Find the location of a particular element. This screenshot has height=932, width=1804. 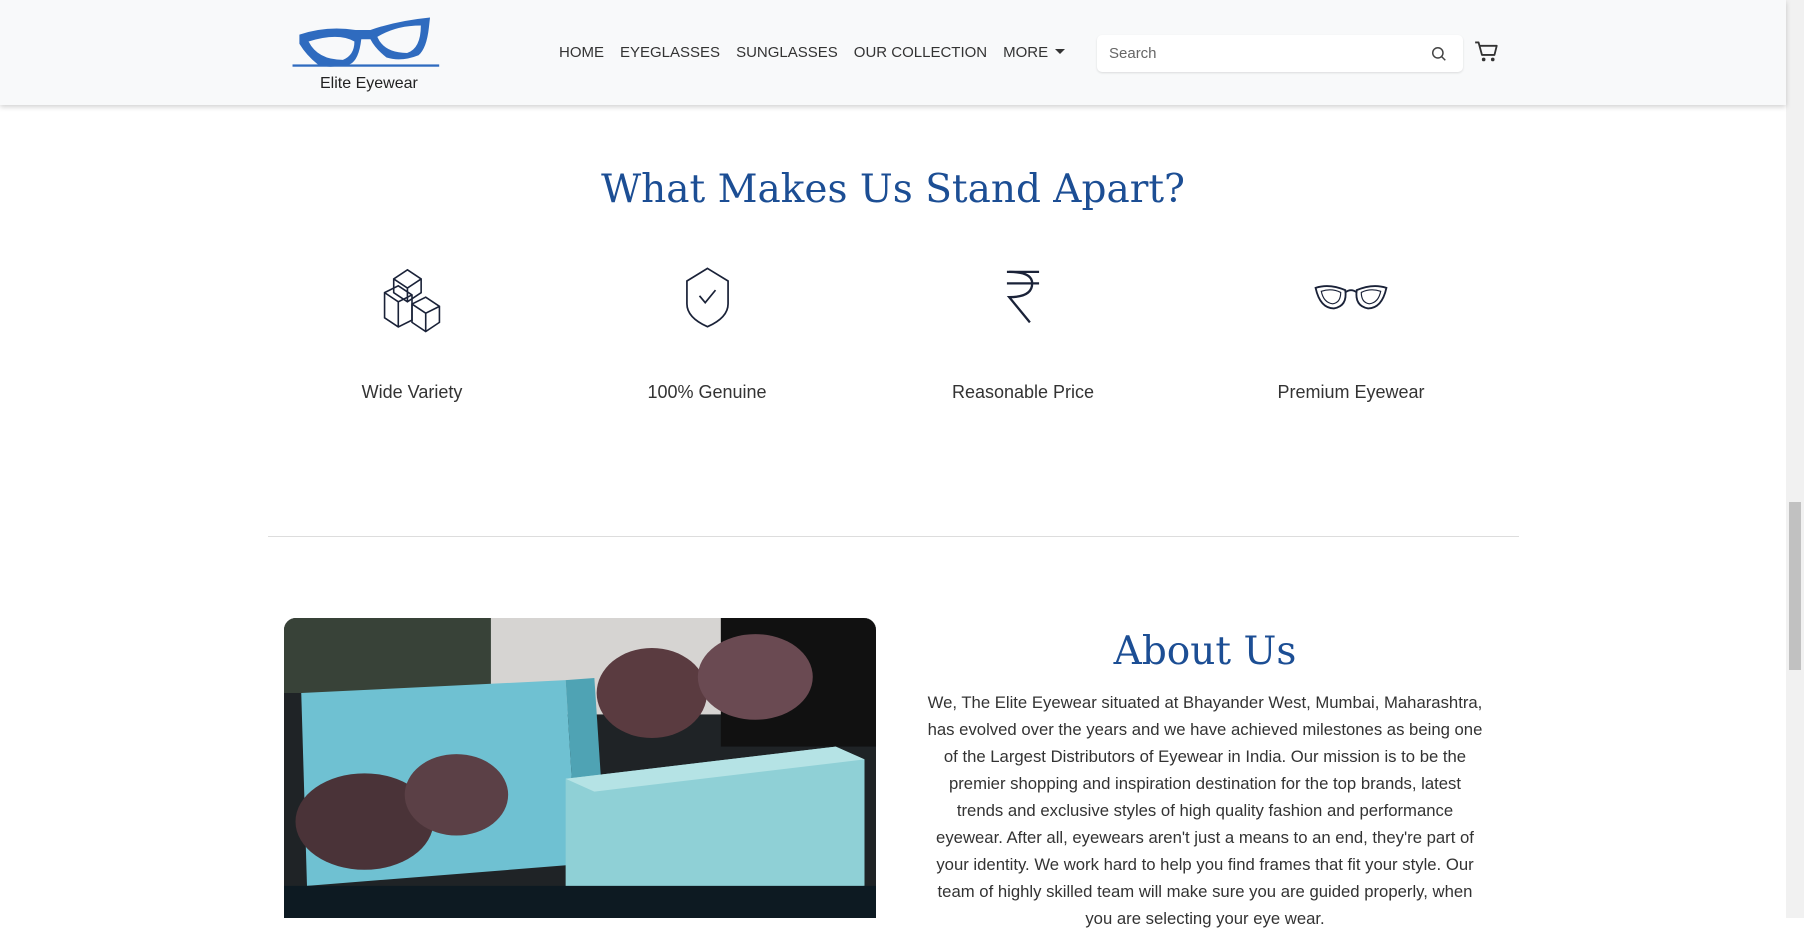

feature-label: 100% Genuine is located at coordinates (707, 392).